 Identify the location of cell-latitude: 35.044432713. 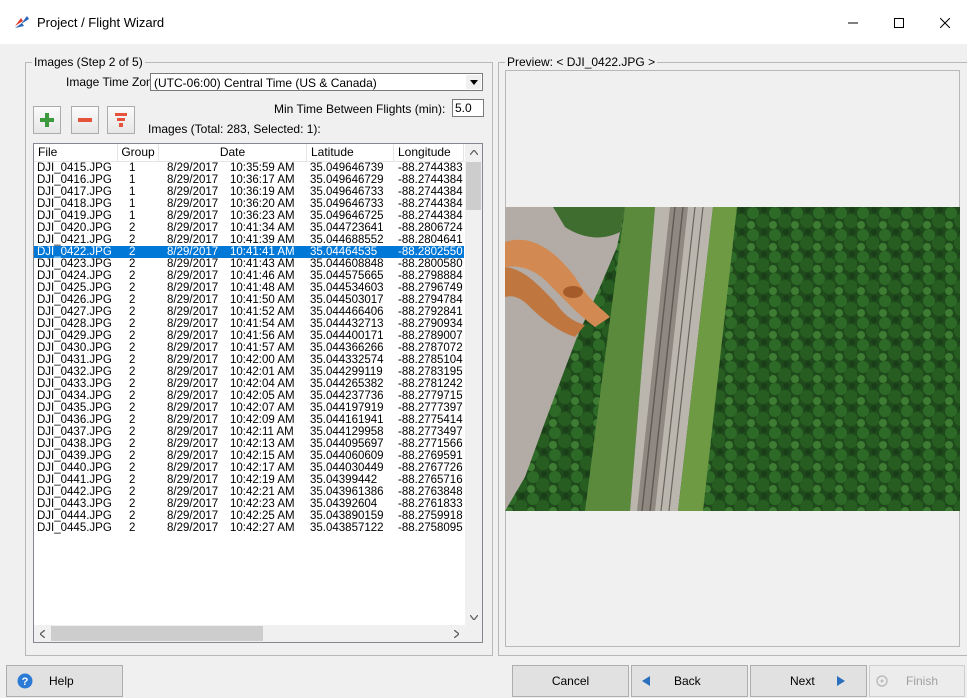
(347, 324).